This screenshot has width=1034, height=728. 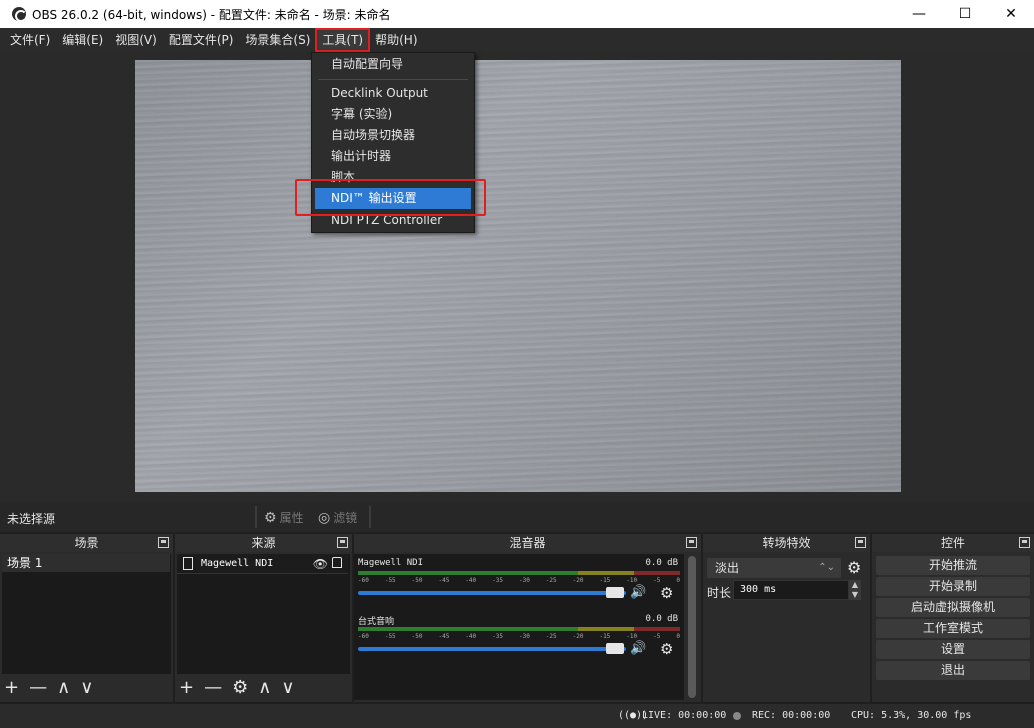 I want to click on sources-dock: 来源 Magewell NDI 👁 + — ⚙ ∧ ∨, so click(x=263, y=618).